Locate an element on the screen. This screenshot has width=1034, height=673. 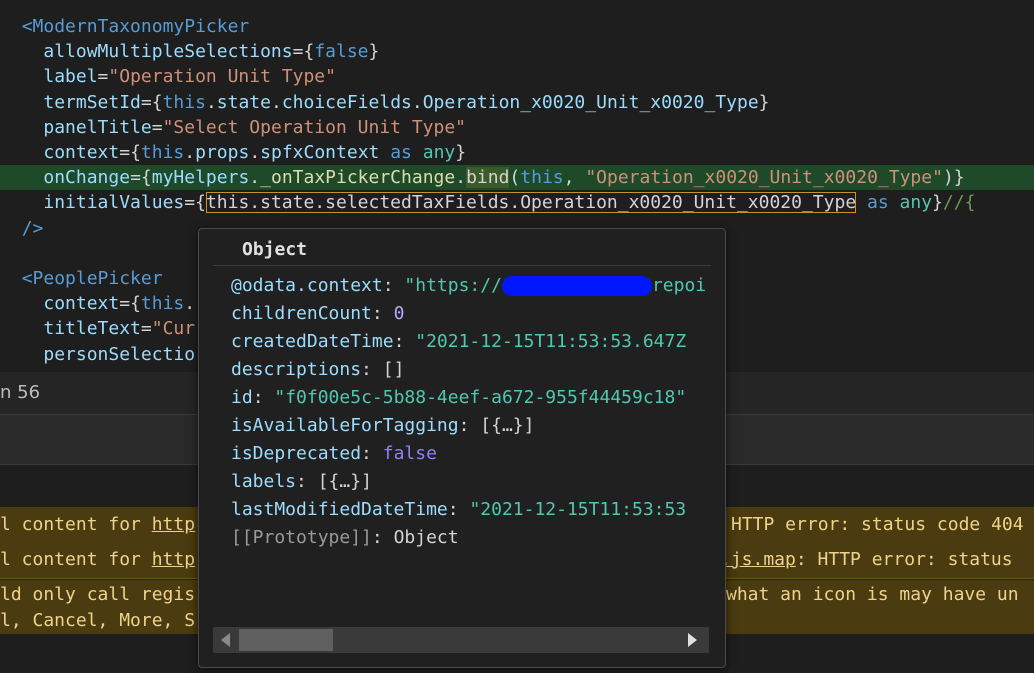
code-token: choiceFields is located at coordinates (346, 102).